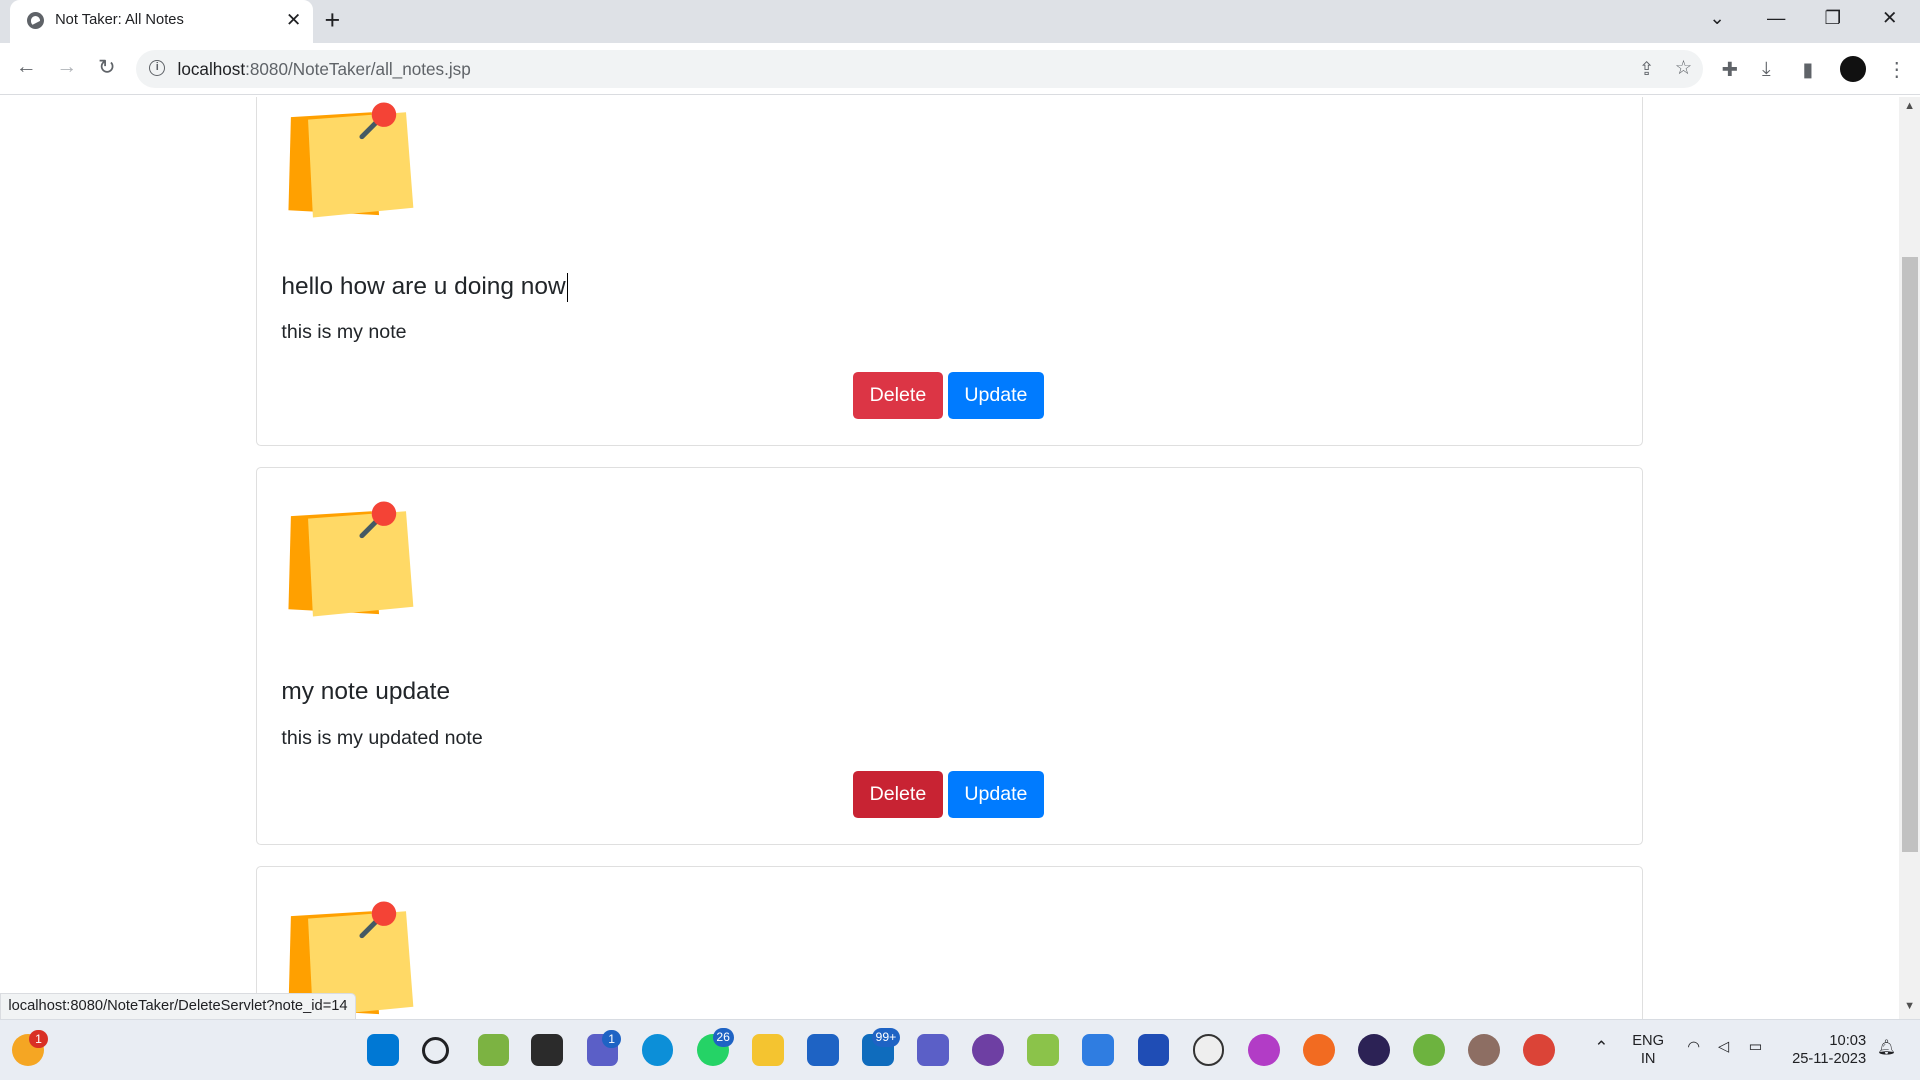 Image resolution: width=1920 pixels, height=1080 pixels. Describe the element at coordinates (493, 1050) in the screenshot. I see `copilot-icon` at that location.